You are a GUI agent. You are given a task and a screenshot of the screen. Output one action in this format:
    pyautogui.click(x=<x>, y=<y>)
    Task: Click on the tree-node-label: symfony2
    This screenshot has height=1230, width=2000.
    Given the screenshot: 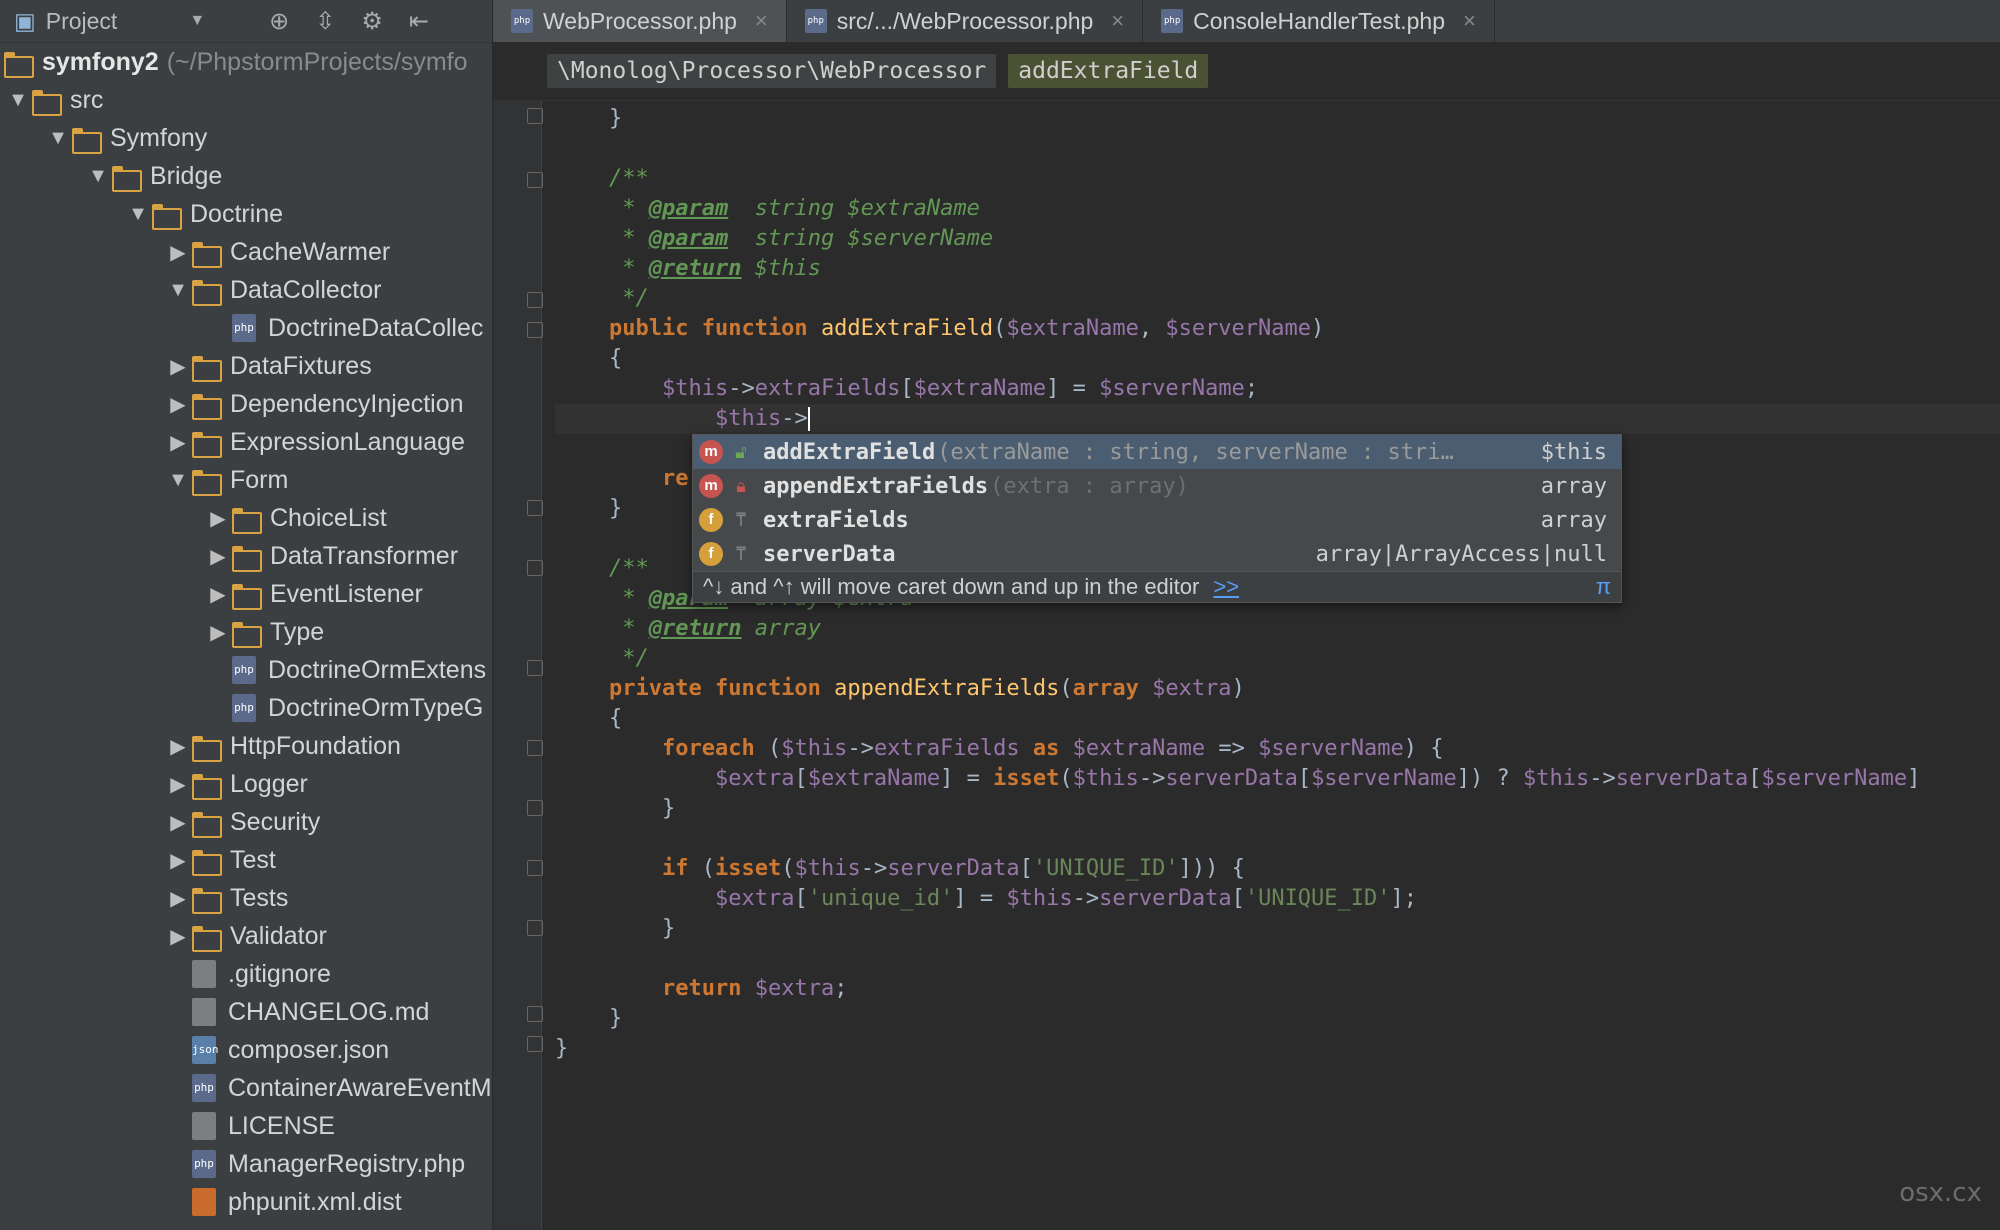 What is the action you would take?
    pyautogui.click(x=100, y=61)
    